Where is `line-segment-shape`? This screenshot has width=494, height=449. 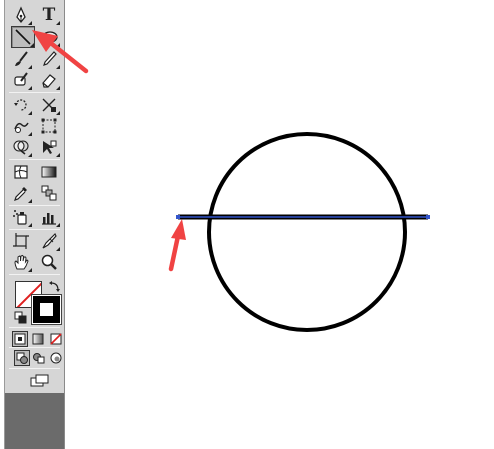 line-segment-shape is located at coordinates (303, 217).